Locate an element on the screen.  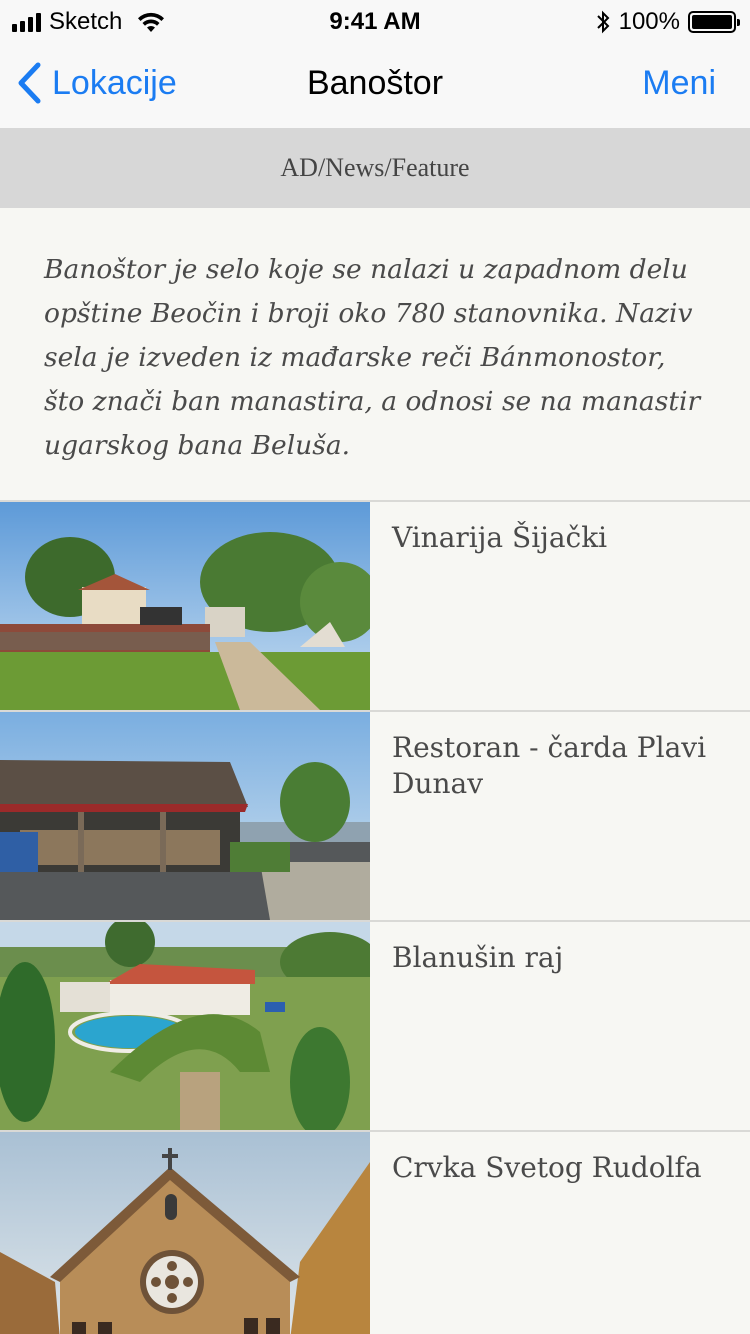
list-item-title: Vinarija Šijački is located at coordinates (500, 537).